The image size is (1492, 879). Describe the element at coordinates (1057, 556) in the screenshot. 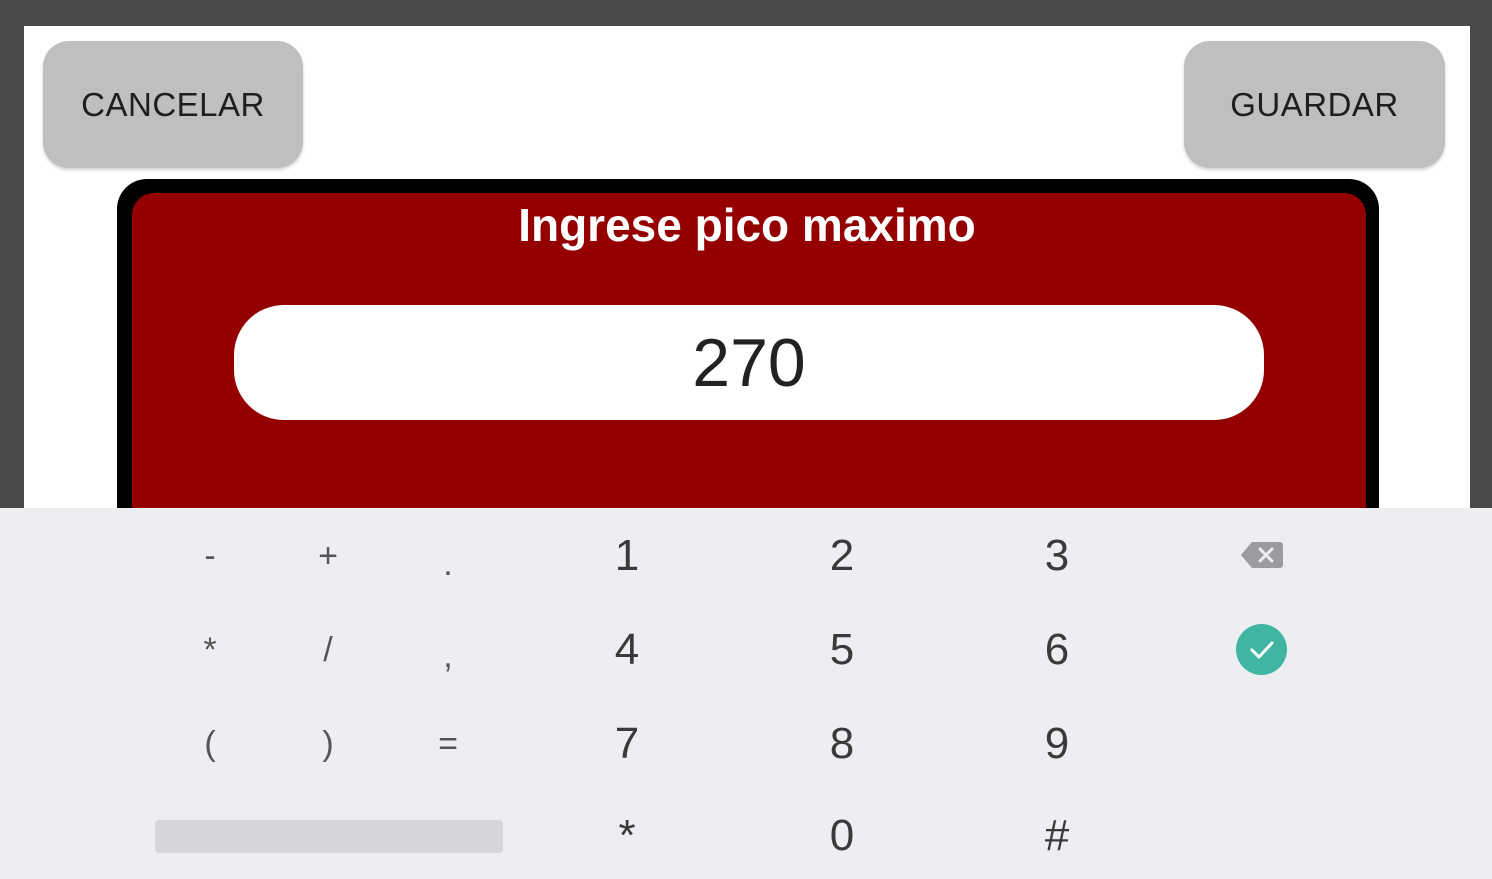

I see `key-3: 3` at that location.